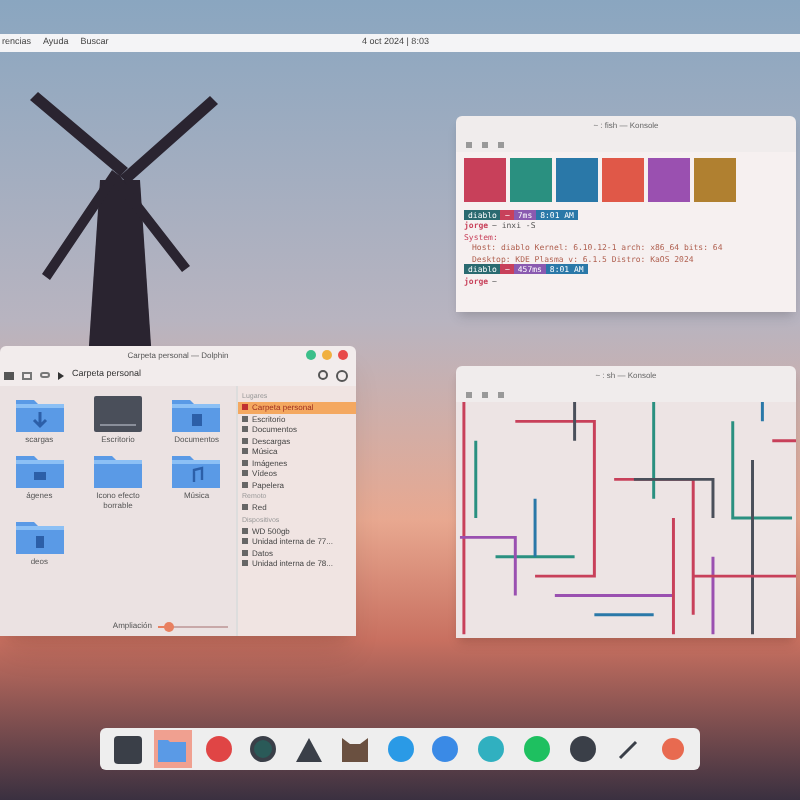 The height and width of the screenshot is (800, 800). I want to click on minimize-icon, so click(311, 355).